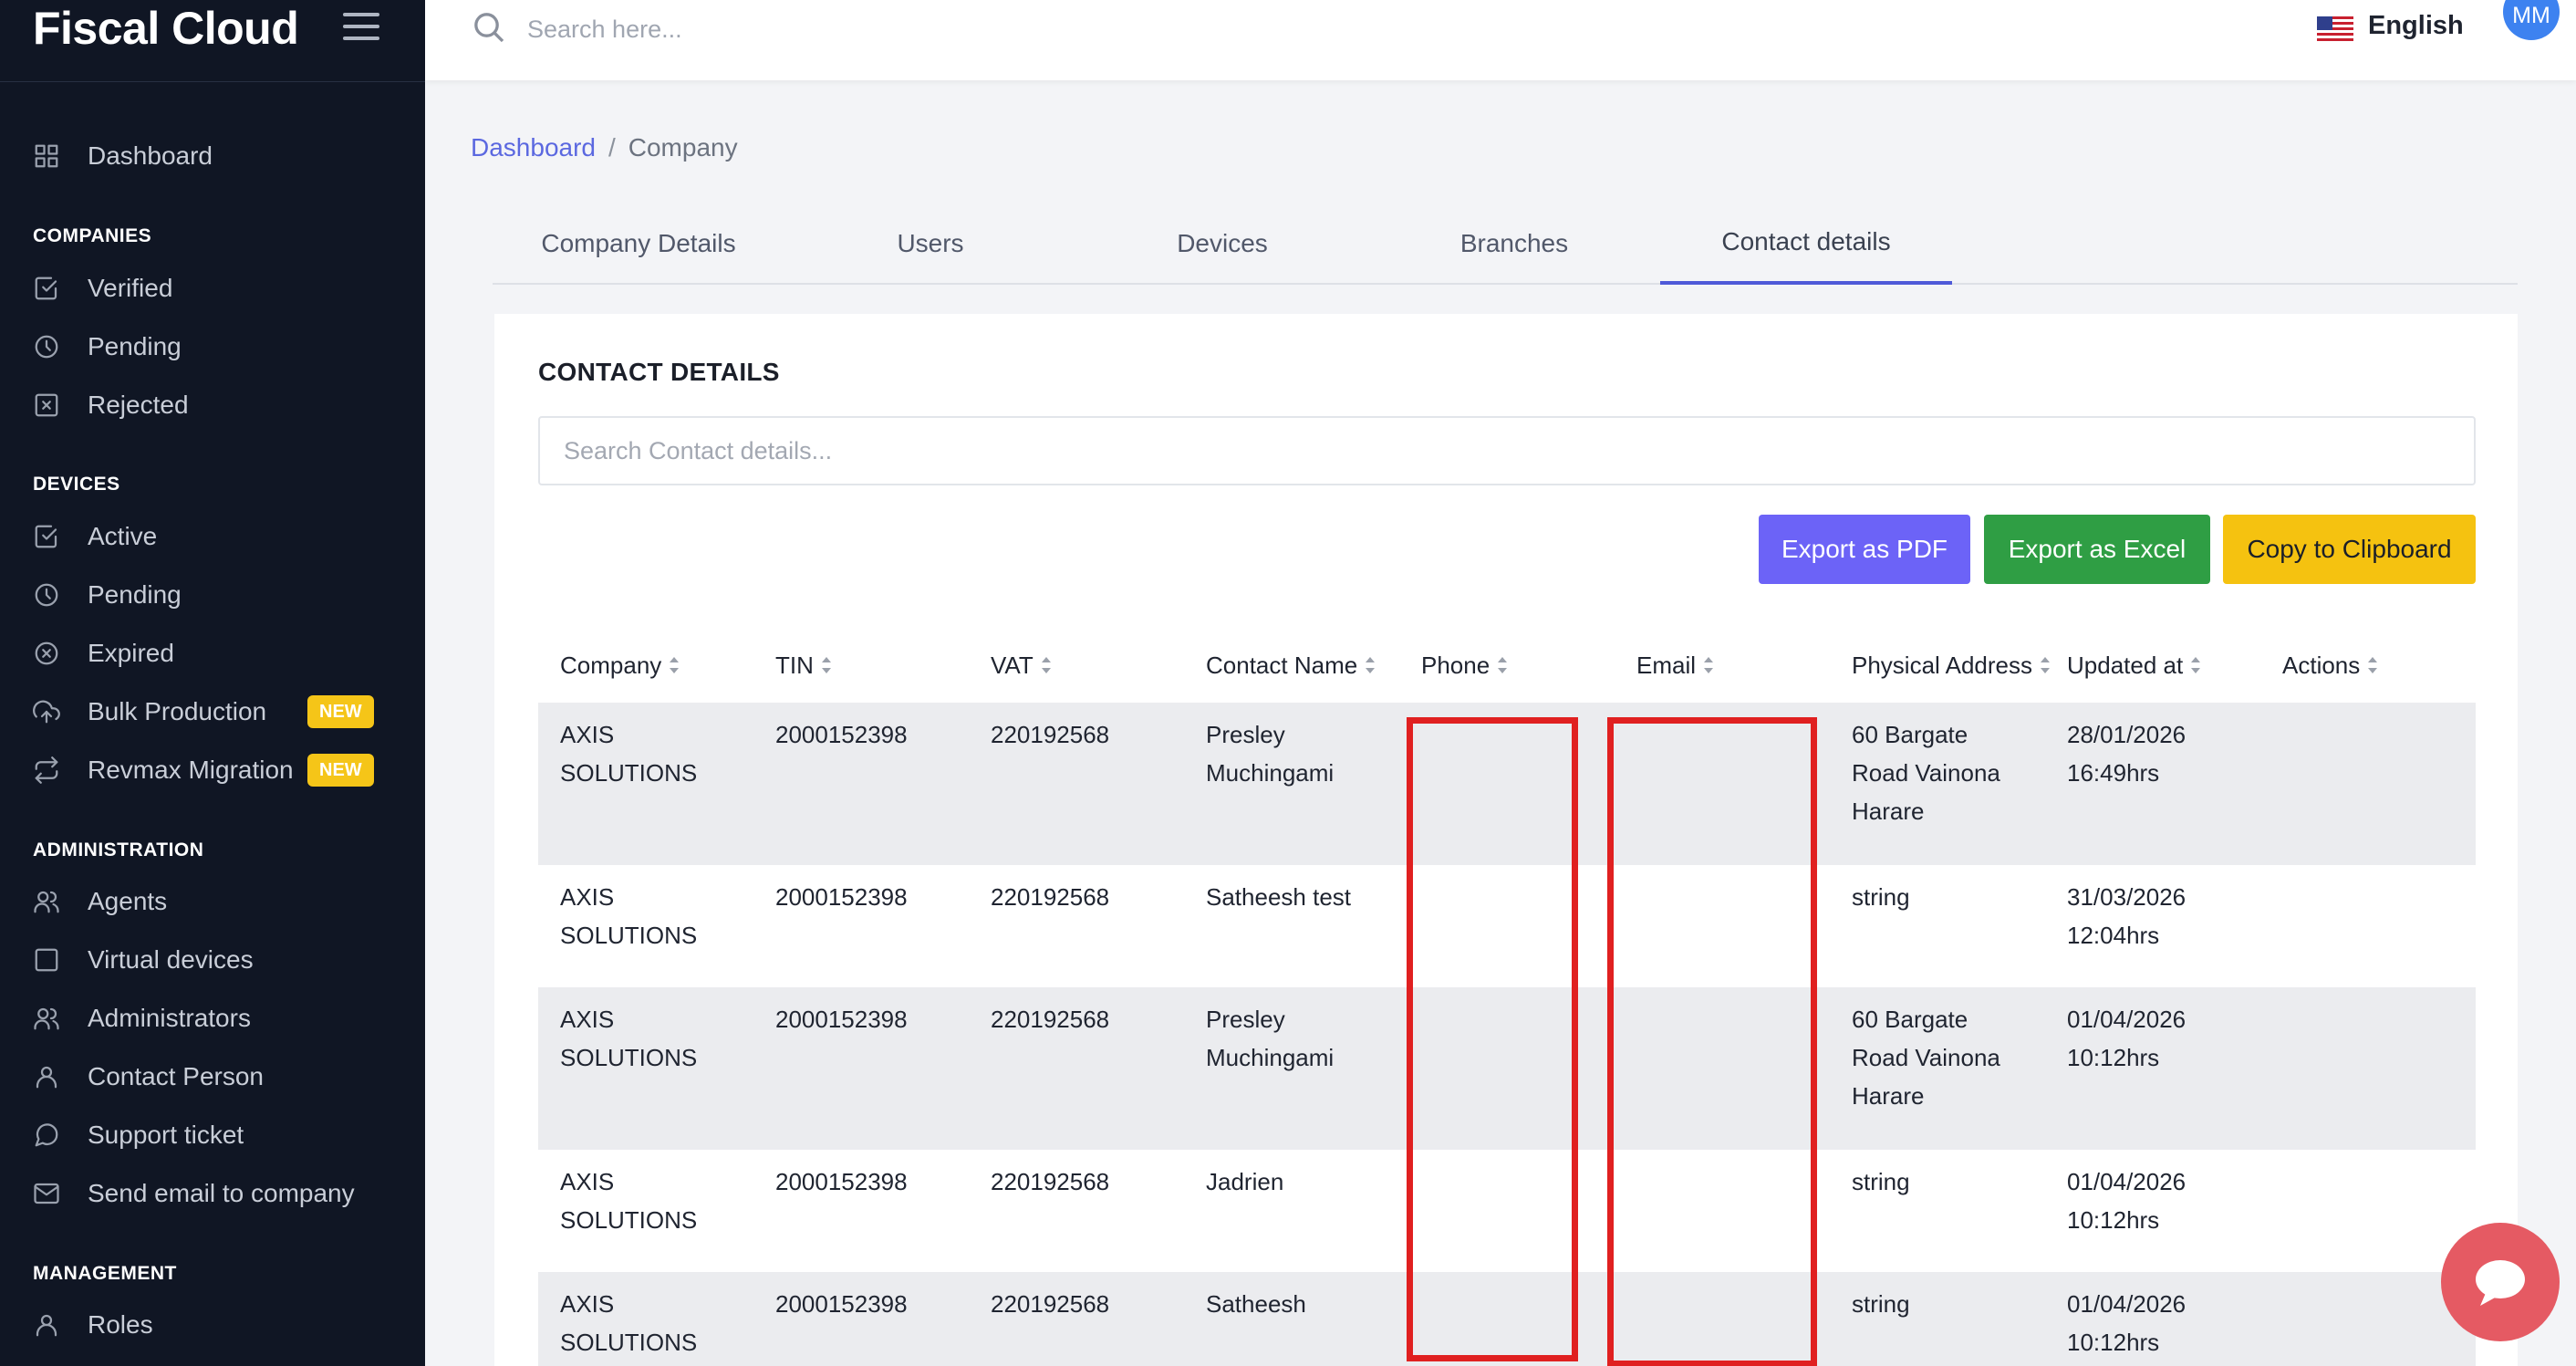 This screenshot has height=1366, width=2576. Describe the element at coordinates (2321, 665) in the screenshot. I see `column-header-label: Actions` at that location.